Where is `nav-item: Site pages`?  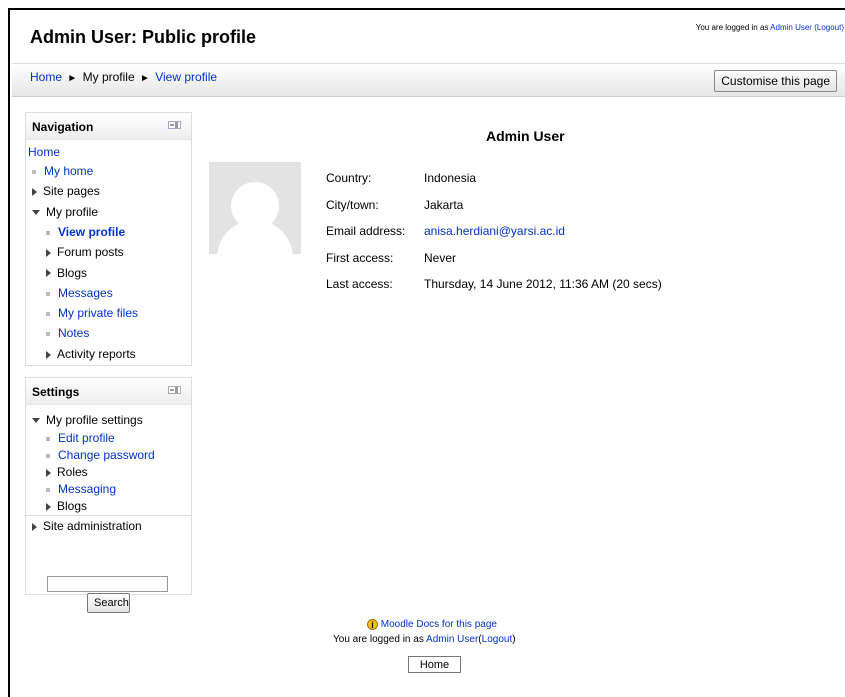
nav-item: Site pages is located at coordinates (66, 191).